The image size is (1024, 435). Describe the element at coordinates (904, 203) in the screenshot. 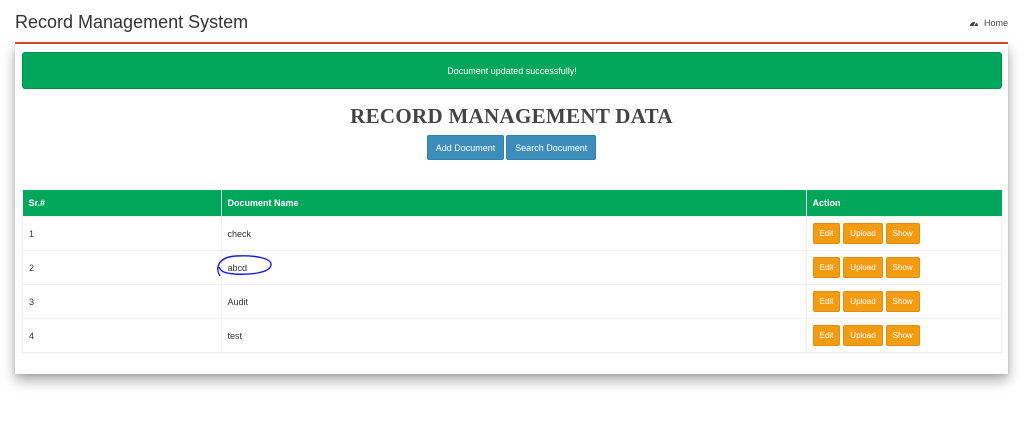

I see `column-header-action: Action` at that location.